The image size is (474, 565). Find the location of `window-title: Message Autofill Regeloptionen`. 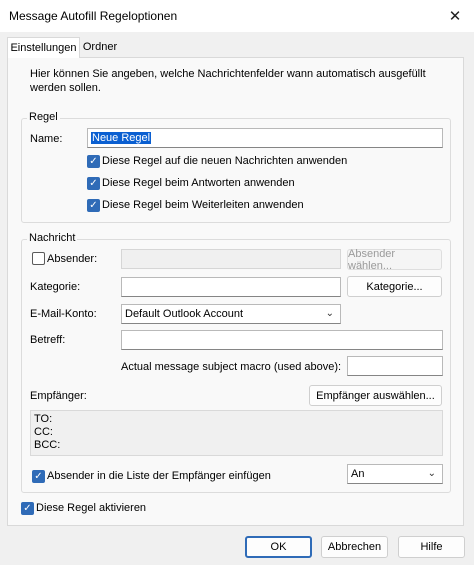

window-title: Message Autofill Regeloptionen is located at coordinates (93, 16).